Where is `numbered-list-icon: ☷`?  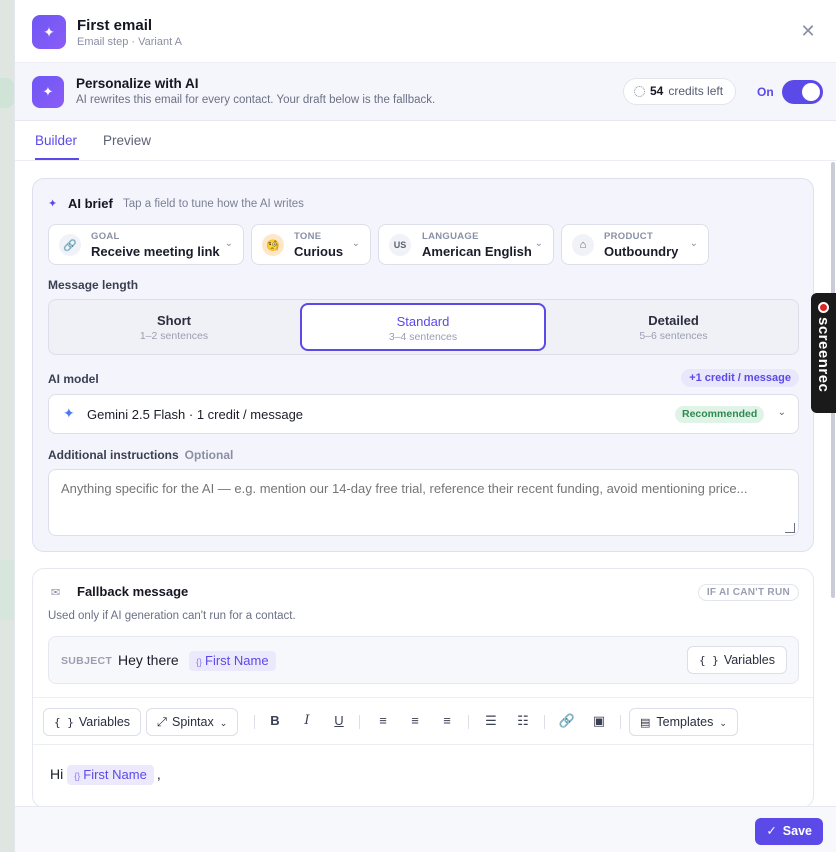
numbered-list-icon: ☷ is located at coordinates (523, 722).